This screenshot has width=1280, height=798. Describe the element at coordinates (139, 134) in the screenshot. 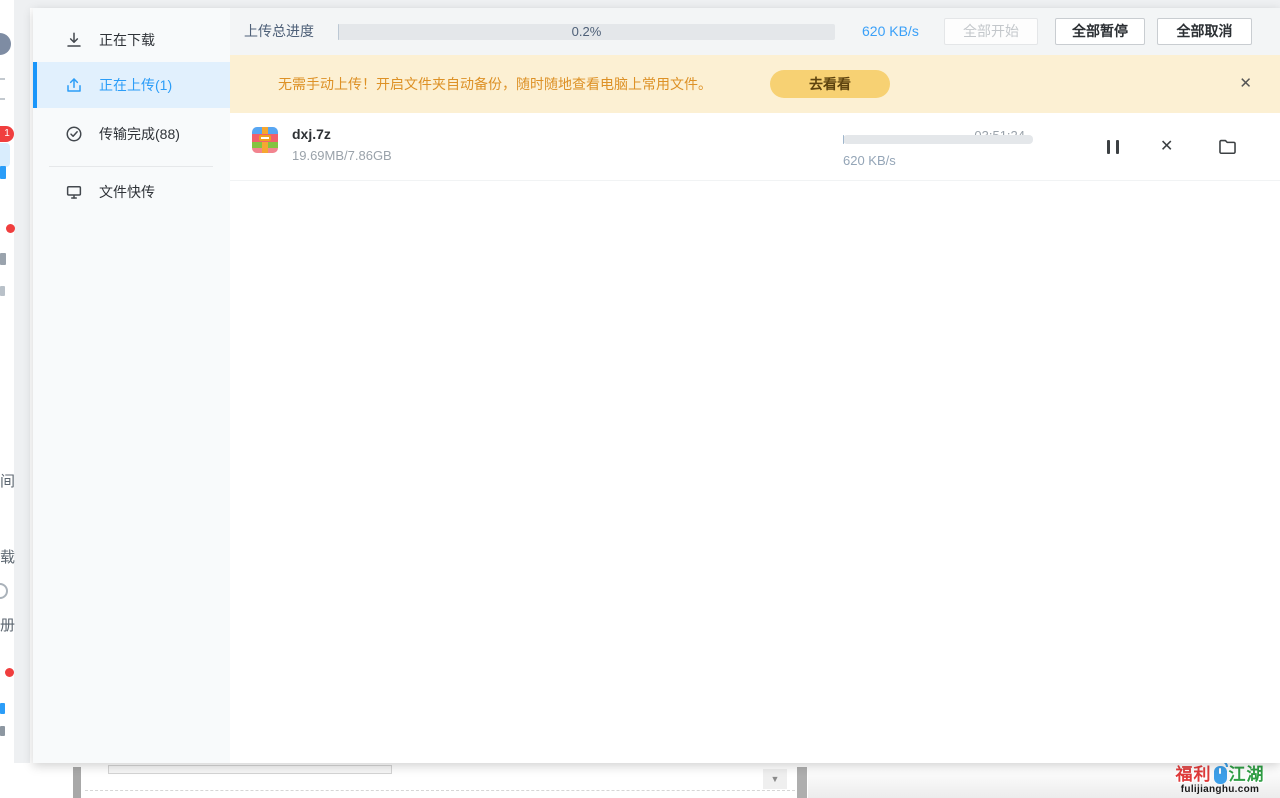

I see `nav-item-label: 传输完成(88)` at that location.